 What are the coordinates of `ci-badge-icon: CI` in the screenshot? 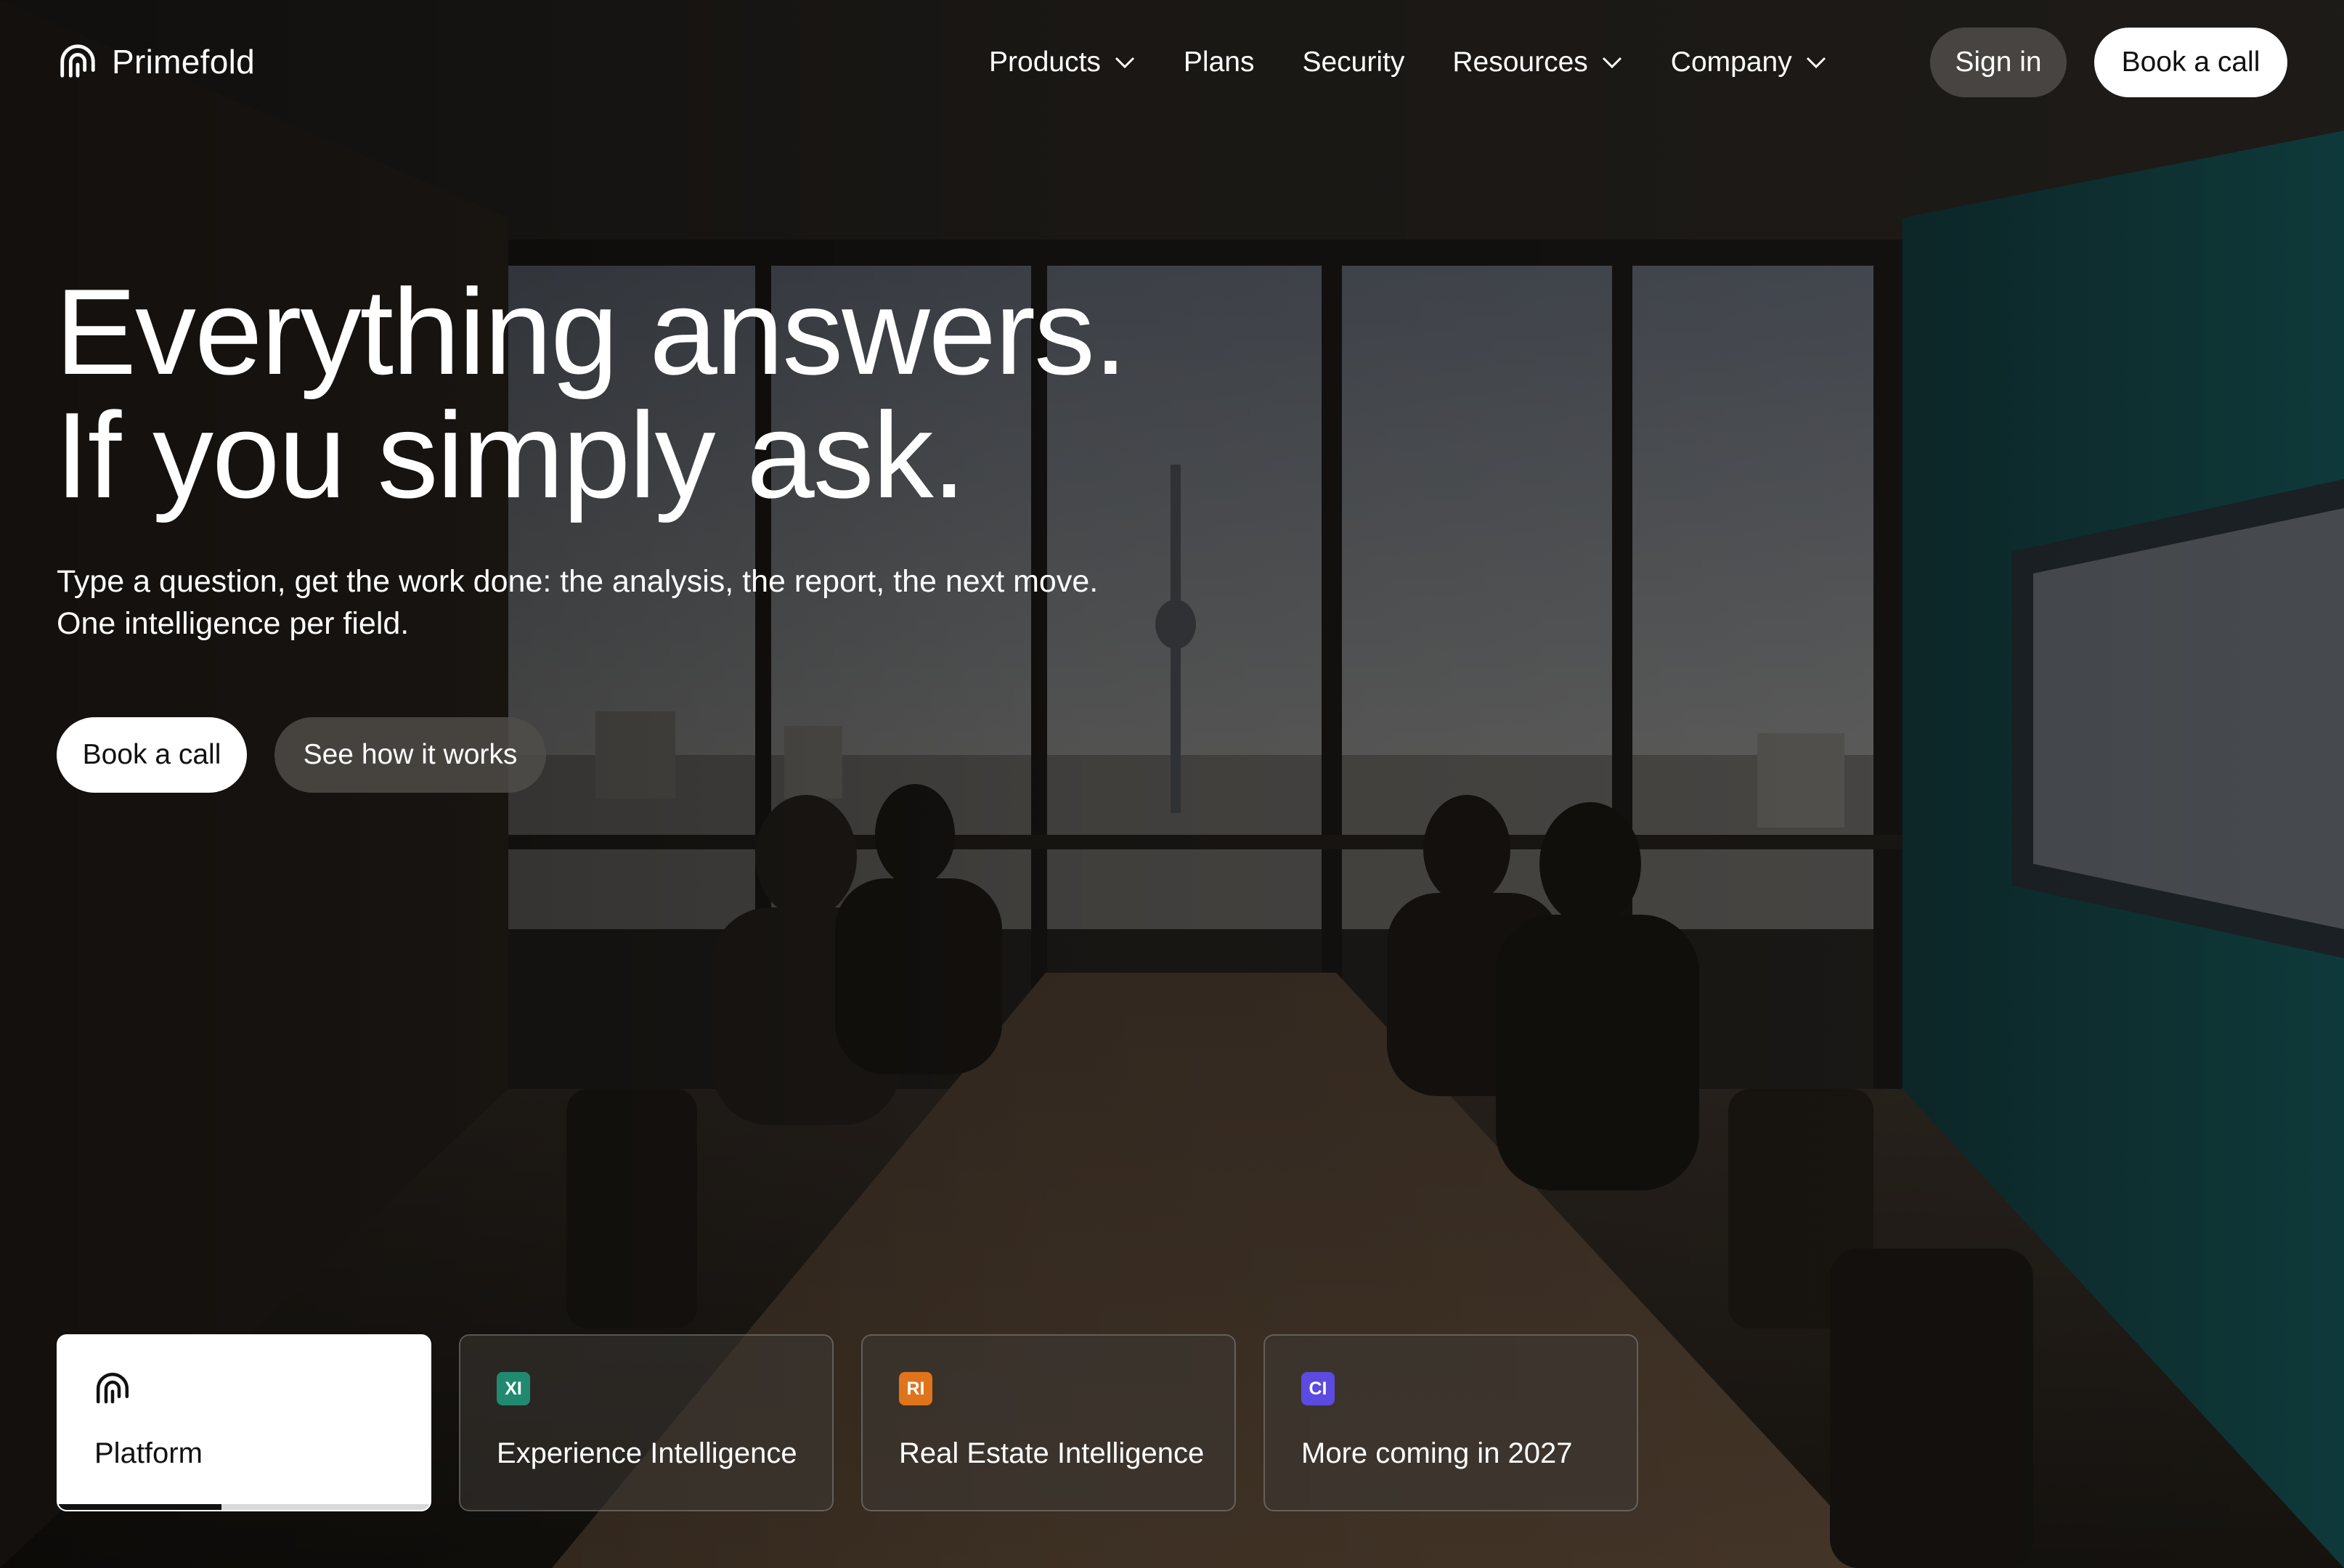 It's located at (1318, 1389).